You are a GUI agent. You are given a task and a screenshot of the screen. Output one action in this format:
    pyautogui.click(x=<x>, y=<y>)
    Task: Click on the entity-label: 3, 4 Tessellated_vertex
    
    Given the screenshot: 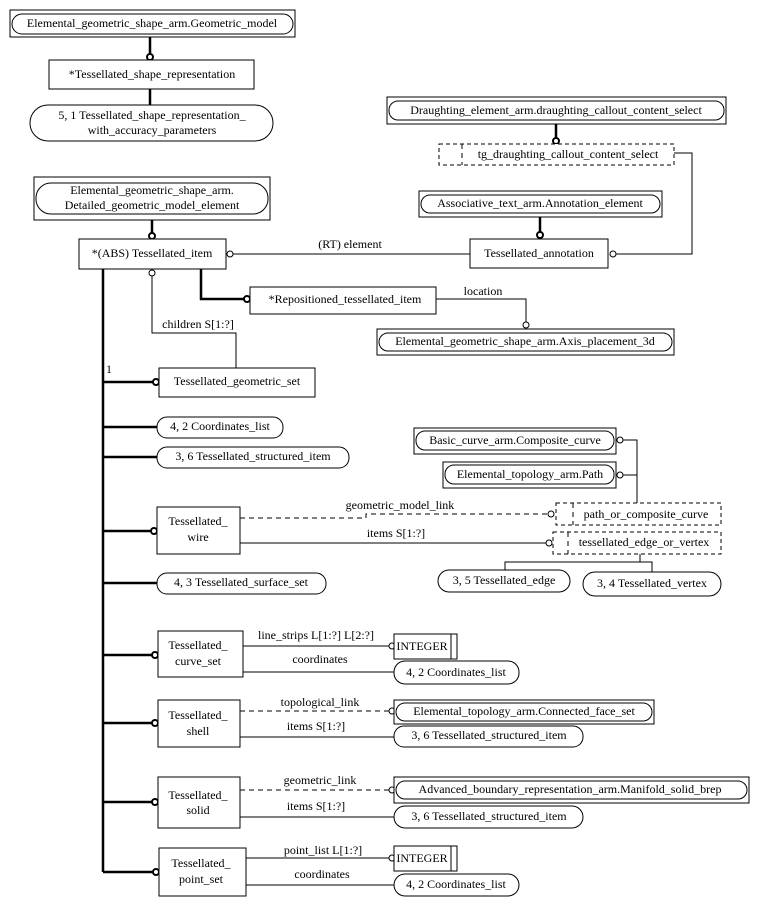 What is the action you would take?
    pyautogui.click(x=652, y=583)
    